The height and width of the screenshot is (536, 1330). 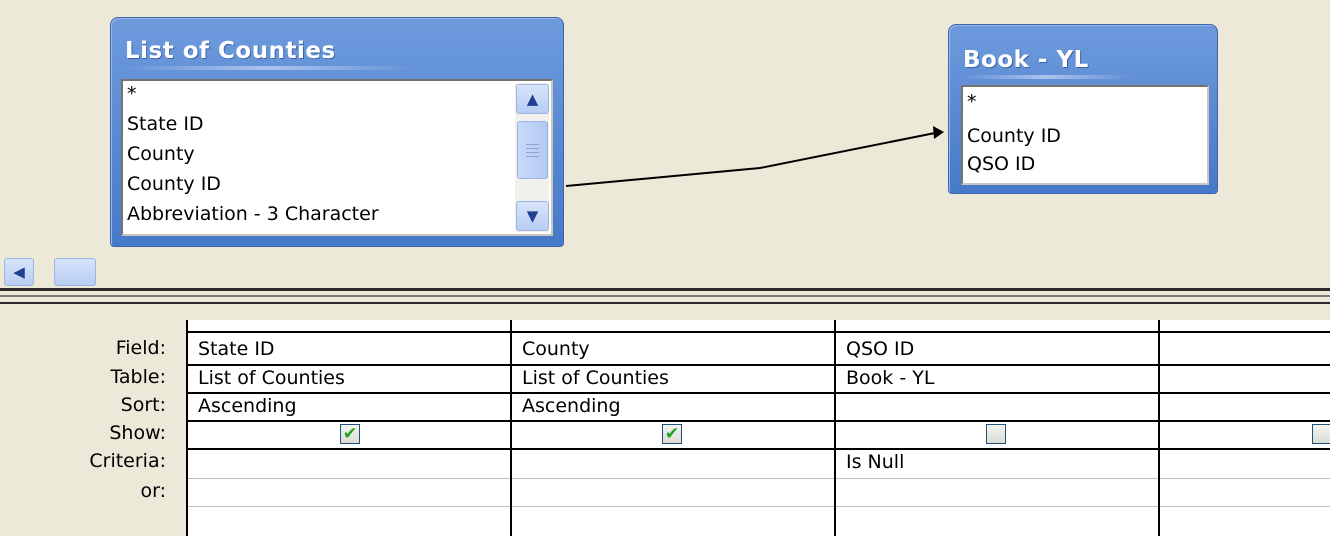 What do you see at coordinates (19, 272) in the screenshot?
I see `chevron-left-icon: ◀` at bounding box center [19, 272].